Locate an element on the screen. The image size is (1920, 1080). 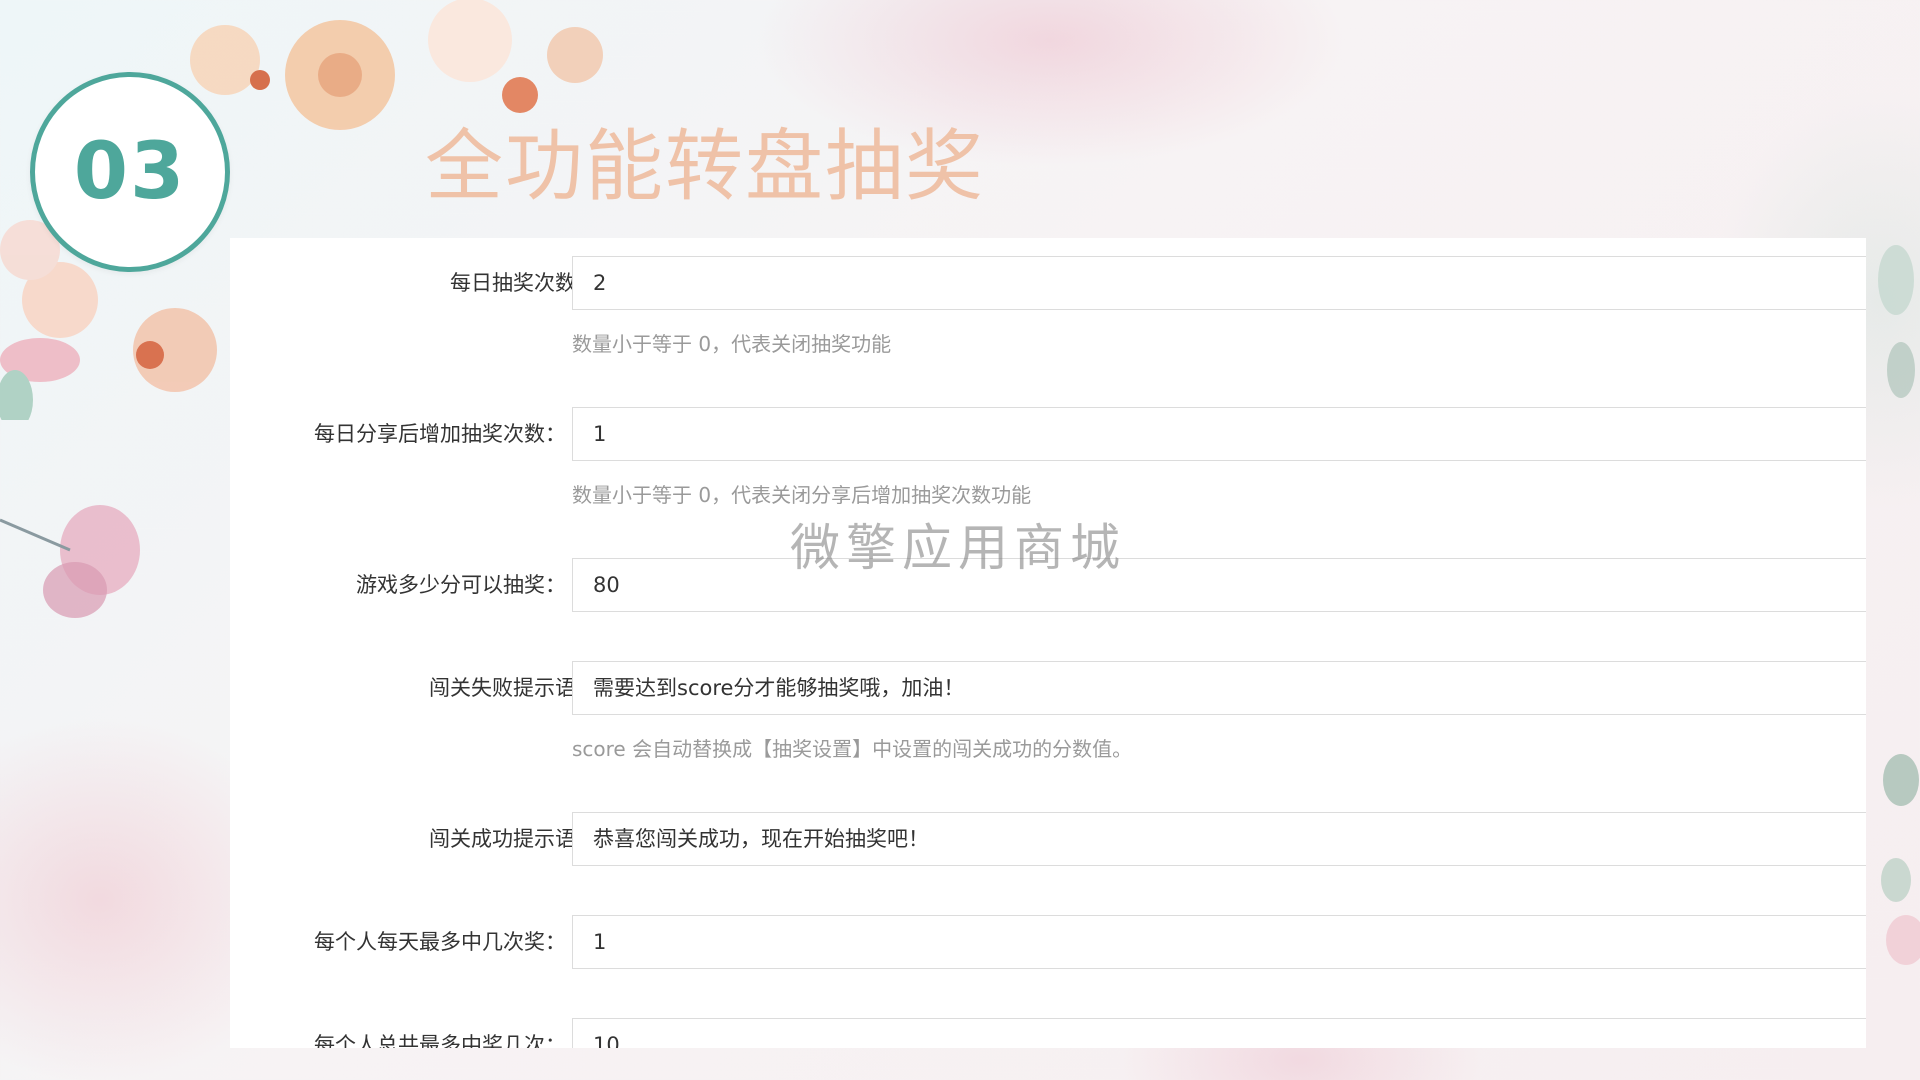
success-message-label: 闯关成功提示语 is located at coordinates (502, 839).